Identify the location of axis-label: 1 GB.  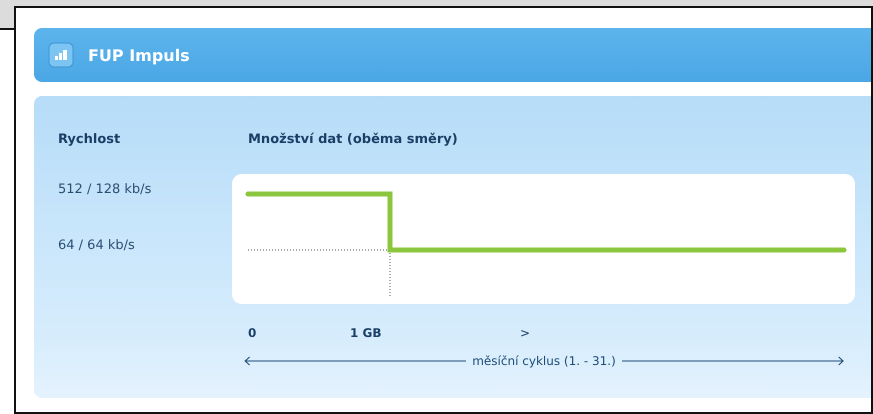
(366, 333).